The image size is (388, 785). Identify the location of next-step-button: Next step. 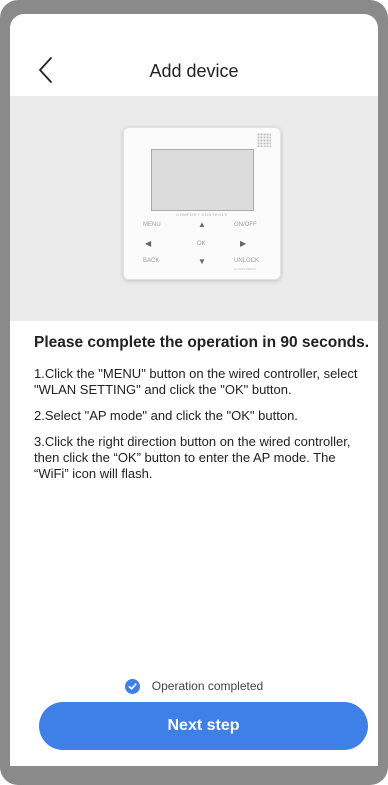
(203, 726).